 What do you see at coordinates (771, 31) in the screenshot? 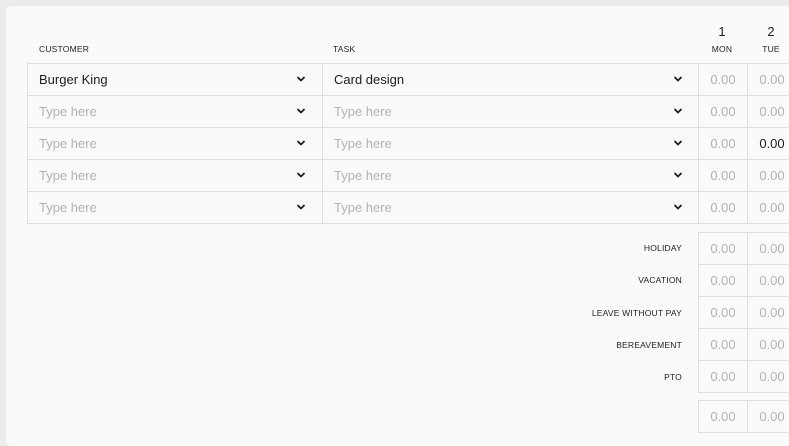
I see `day-tue-number: 2` at bounding box center [771, 31].